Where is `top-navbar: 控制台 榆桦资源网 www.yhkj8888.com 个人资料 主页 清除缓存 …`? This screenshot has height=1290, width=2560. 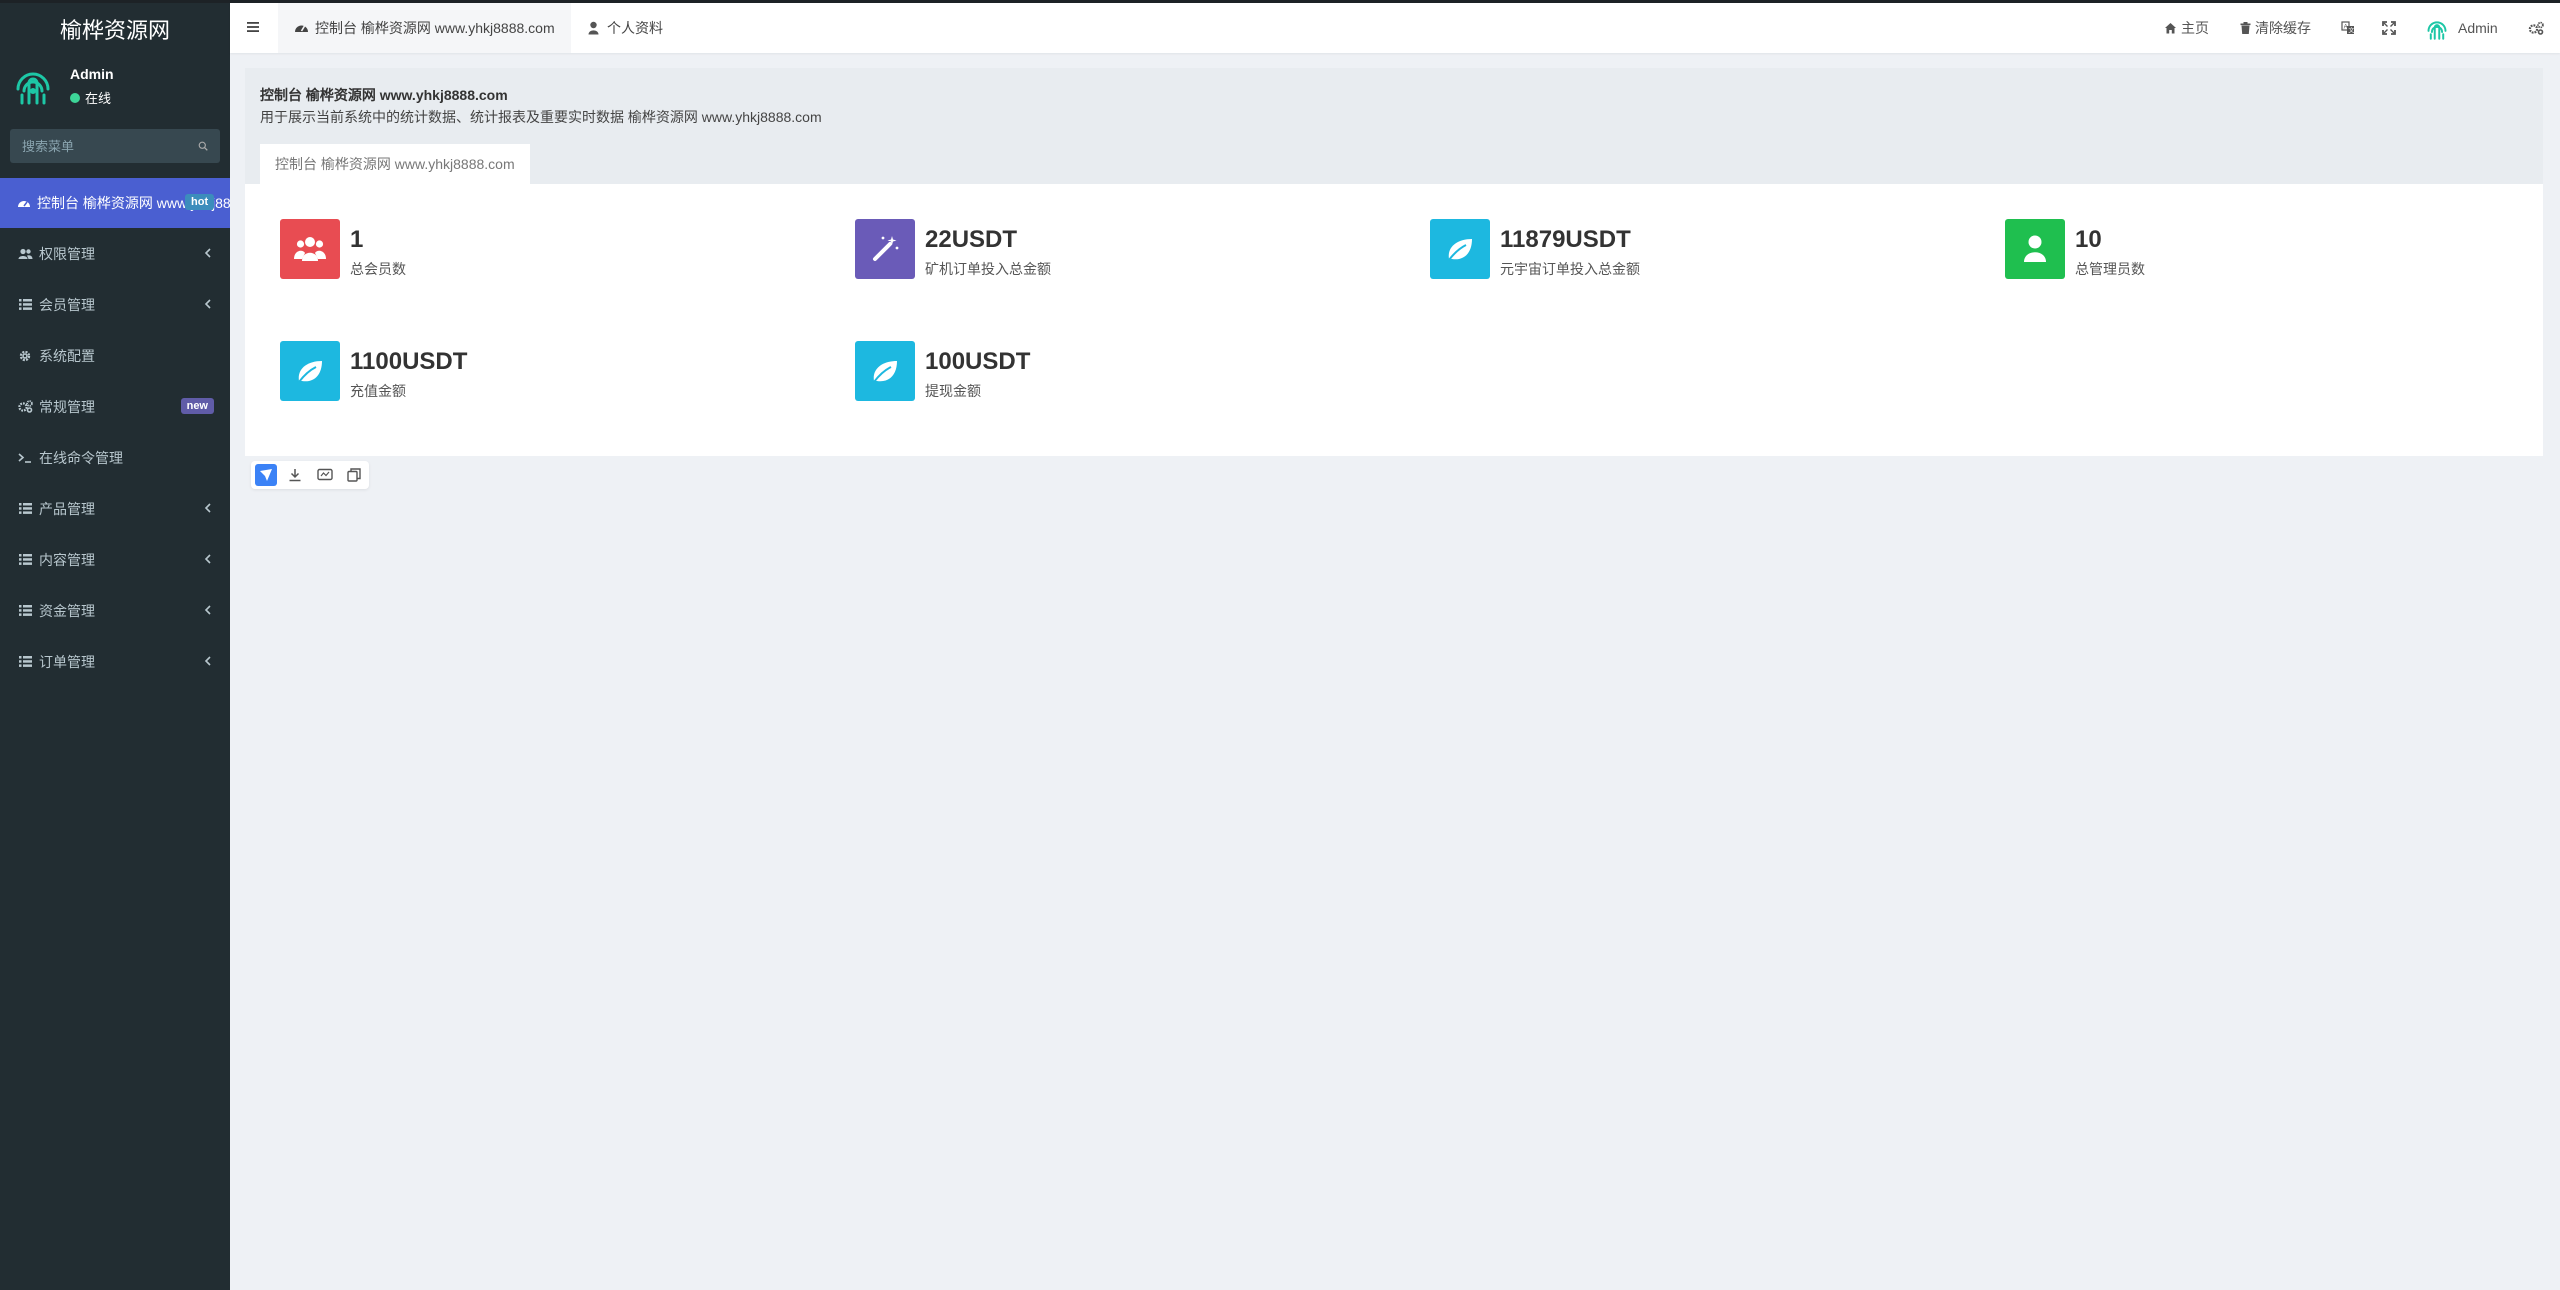
top-navbar: 控制台 榆桦资源网 www.yhkj8888.com 个人资料 主页 清除缓存 … is located at coordinates (1395, 28).